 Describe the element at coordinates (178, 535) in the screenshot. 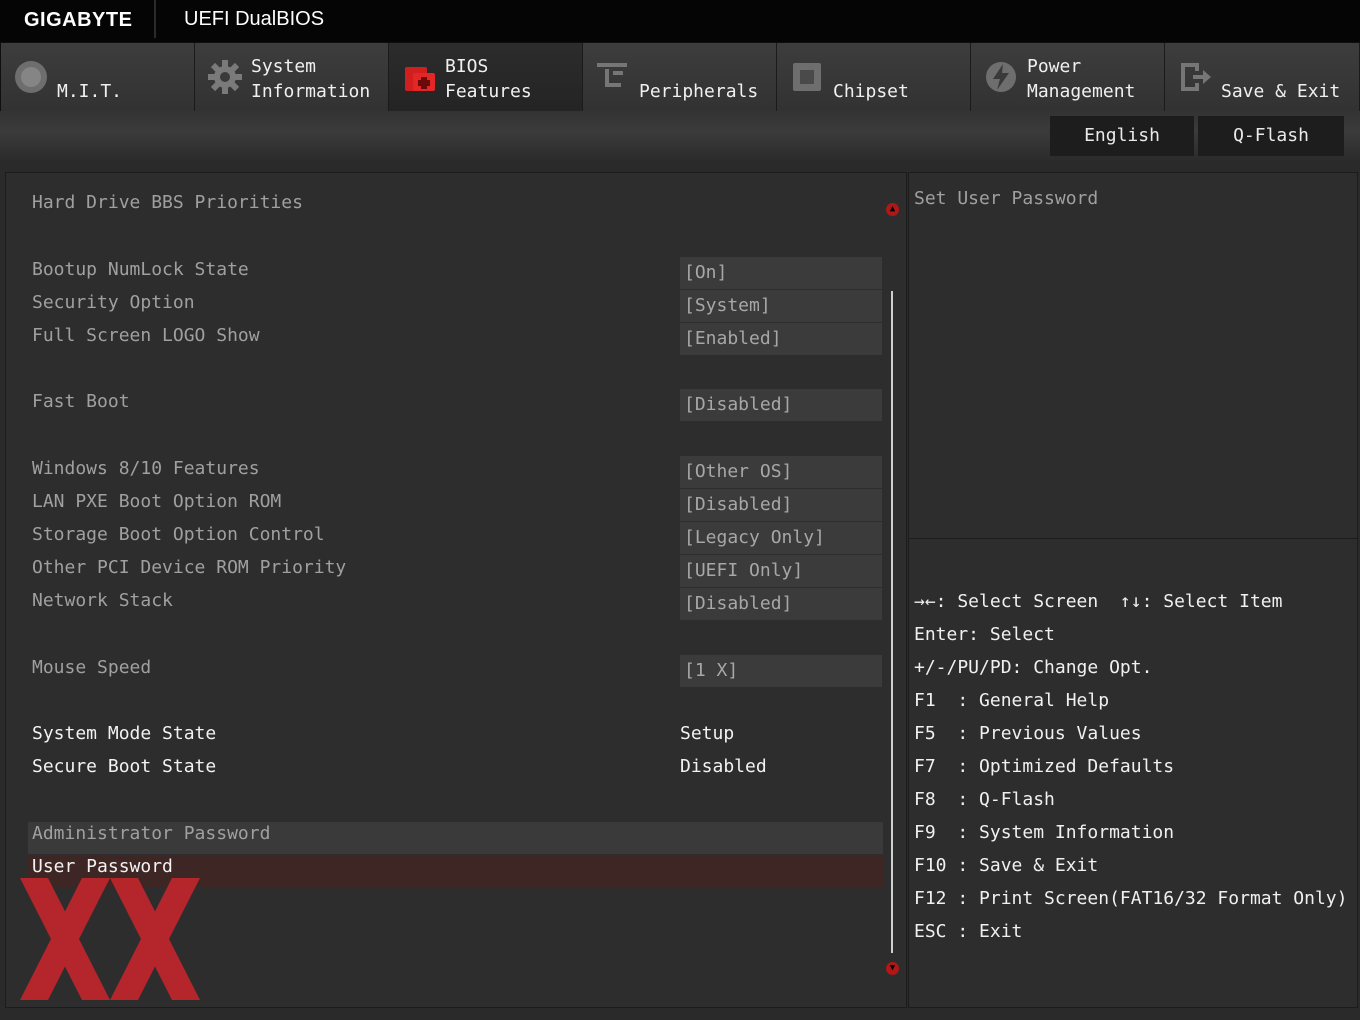

I see `setting-storage-label: Storage Boot Option Control` at that location.